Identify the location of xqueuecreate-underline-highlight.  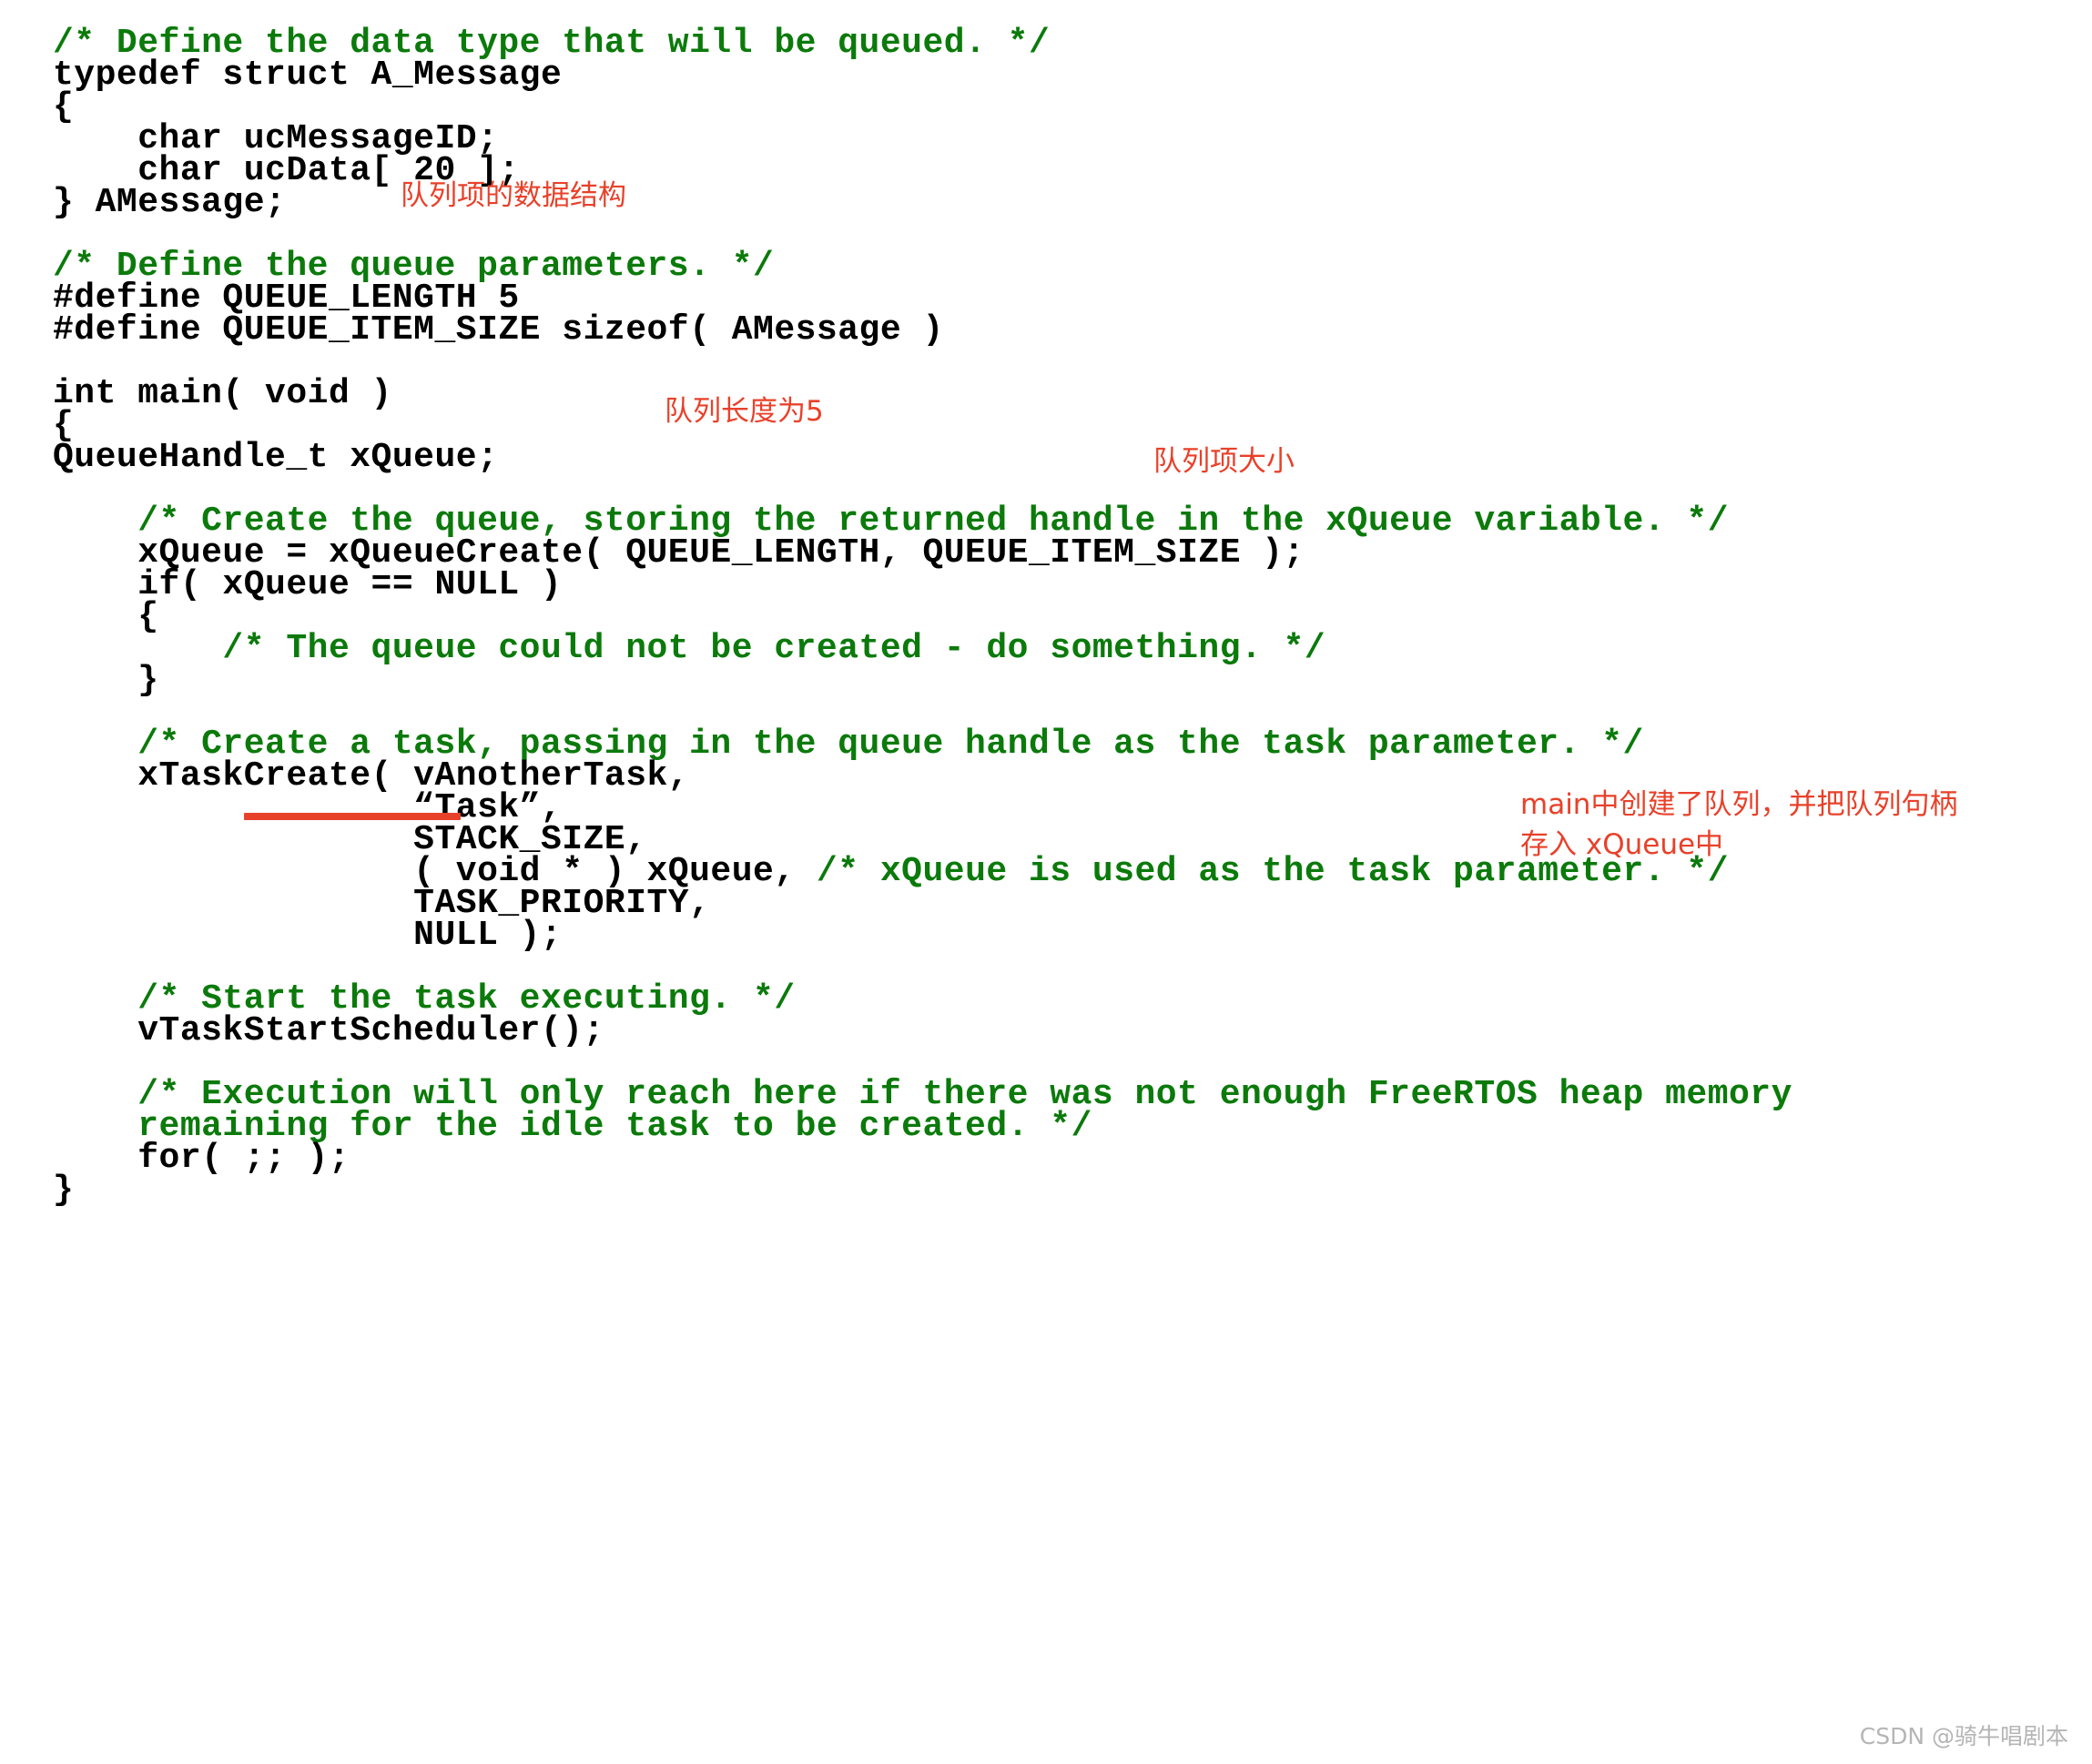
(352, 816).